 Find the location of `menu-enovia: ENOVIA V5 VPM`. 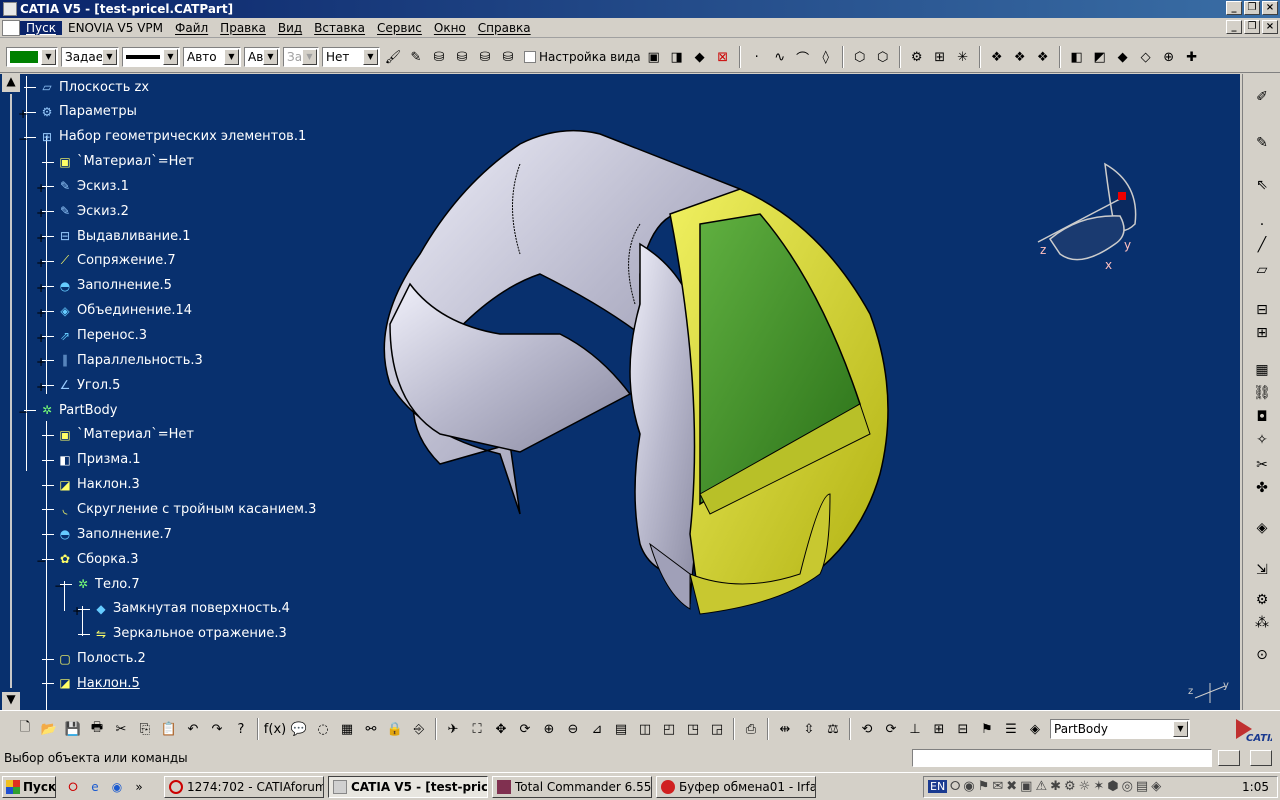

menu-enovia: ENOVIA V5 VPM is located at coordinates (115, 28).